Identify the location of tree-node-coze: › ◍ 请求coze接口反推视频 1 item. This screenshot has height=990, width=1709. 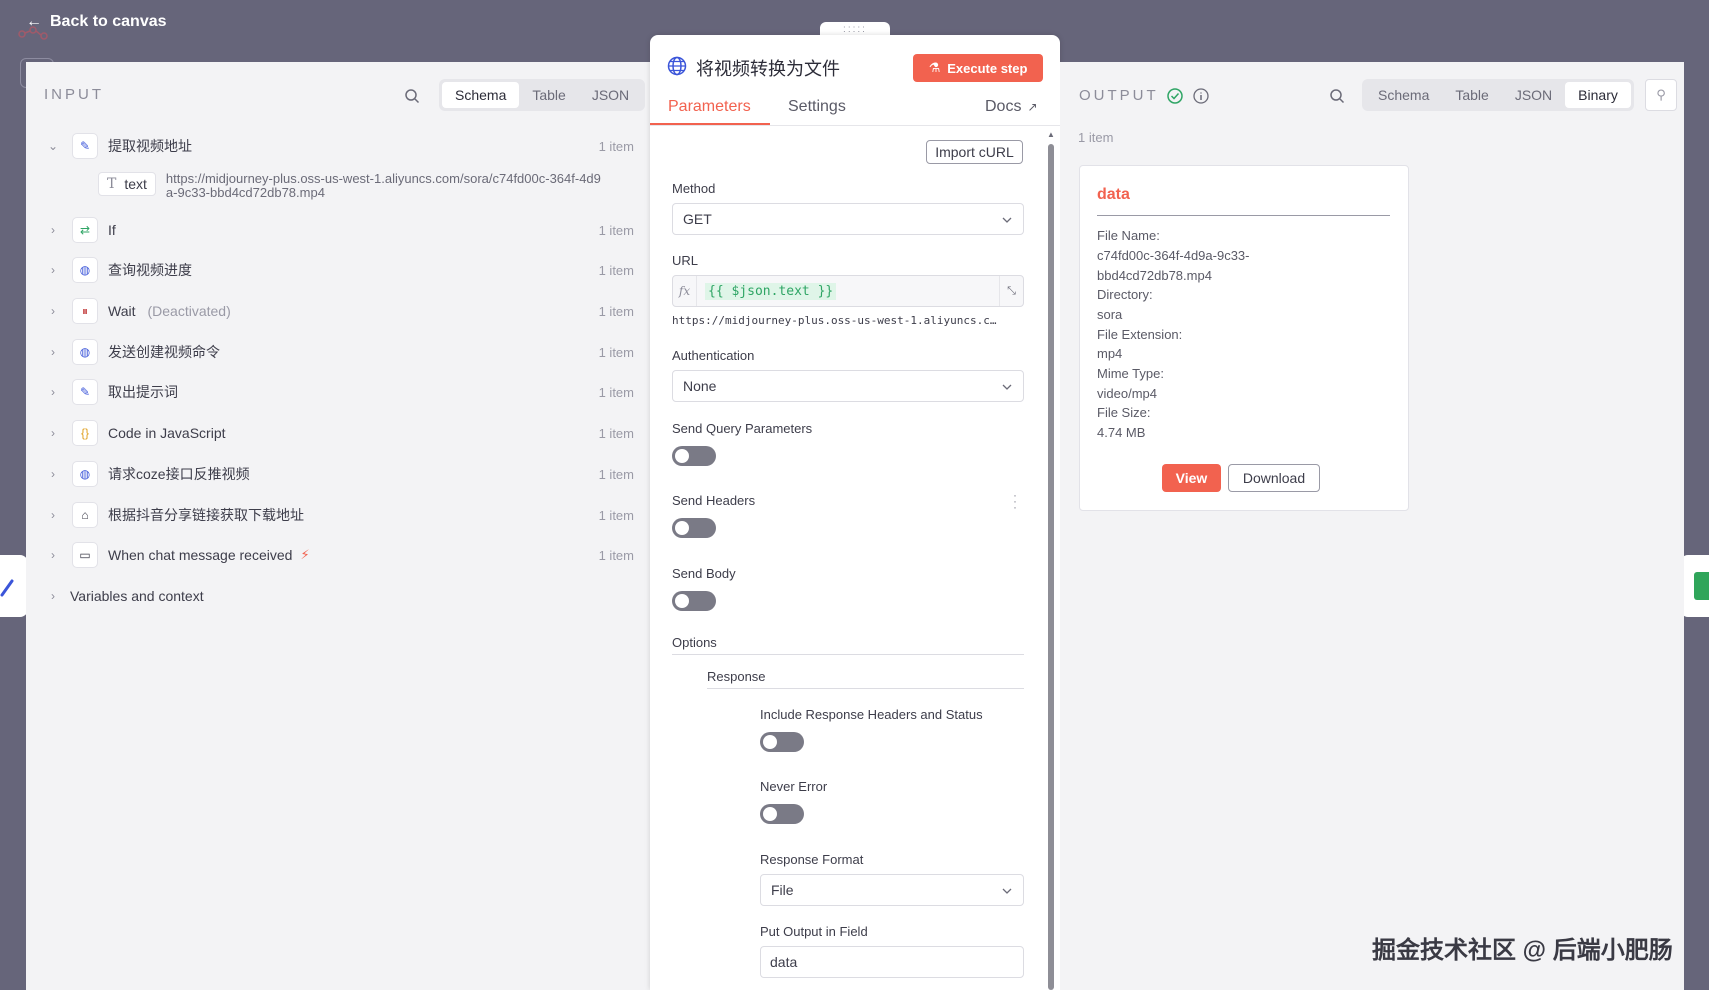
(339, 474).